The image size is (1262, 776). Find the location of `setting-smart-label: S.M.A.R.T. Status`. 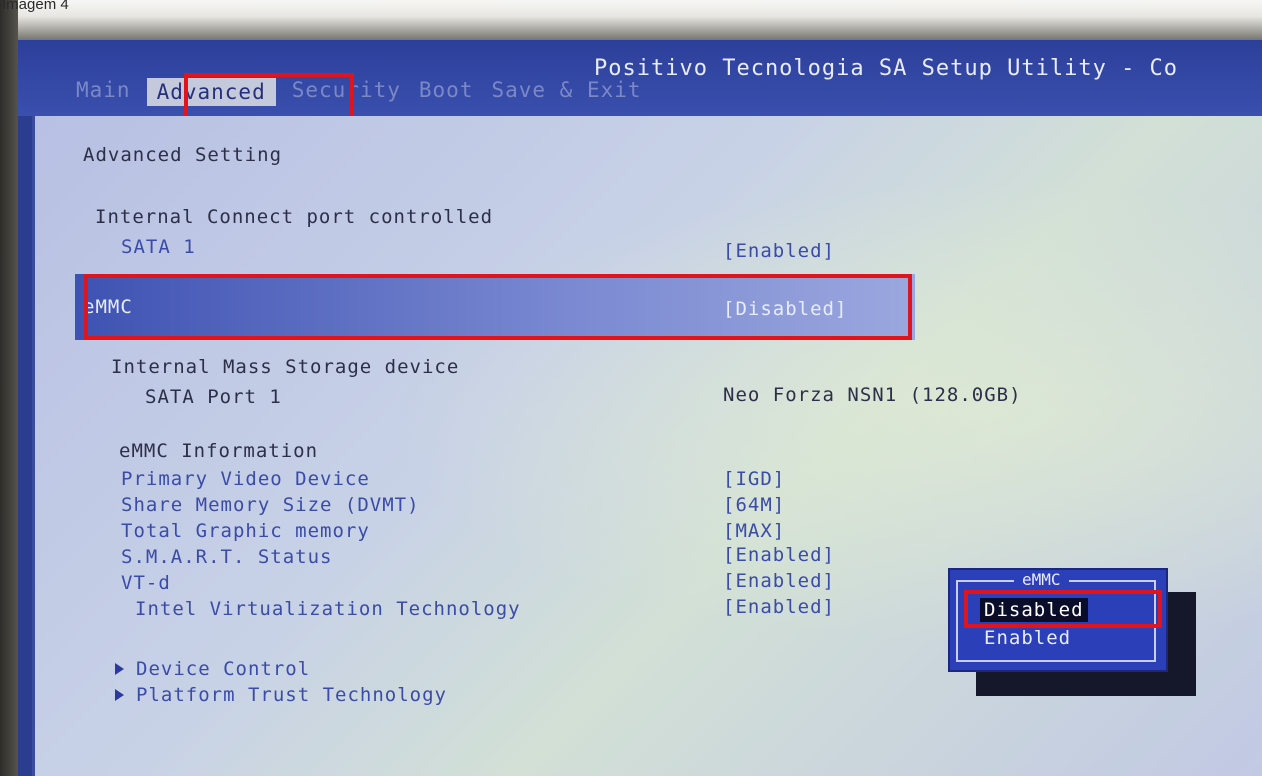

setting-smart-label: S.M.A.R.T. Status is located at coordinates (226, 557).